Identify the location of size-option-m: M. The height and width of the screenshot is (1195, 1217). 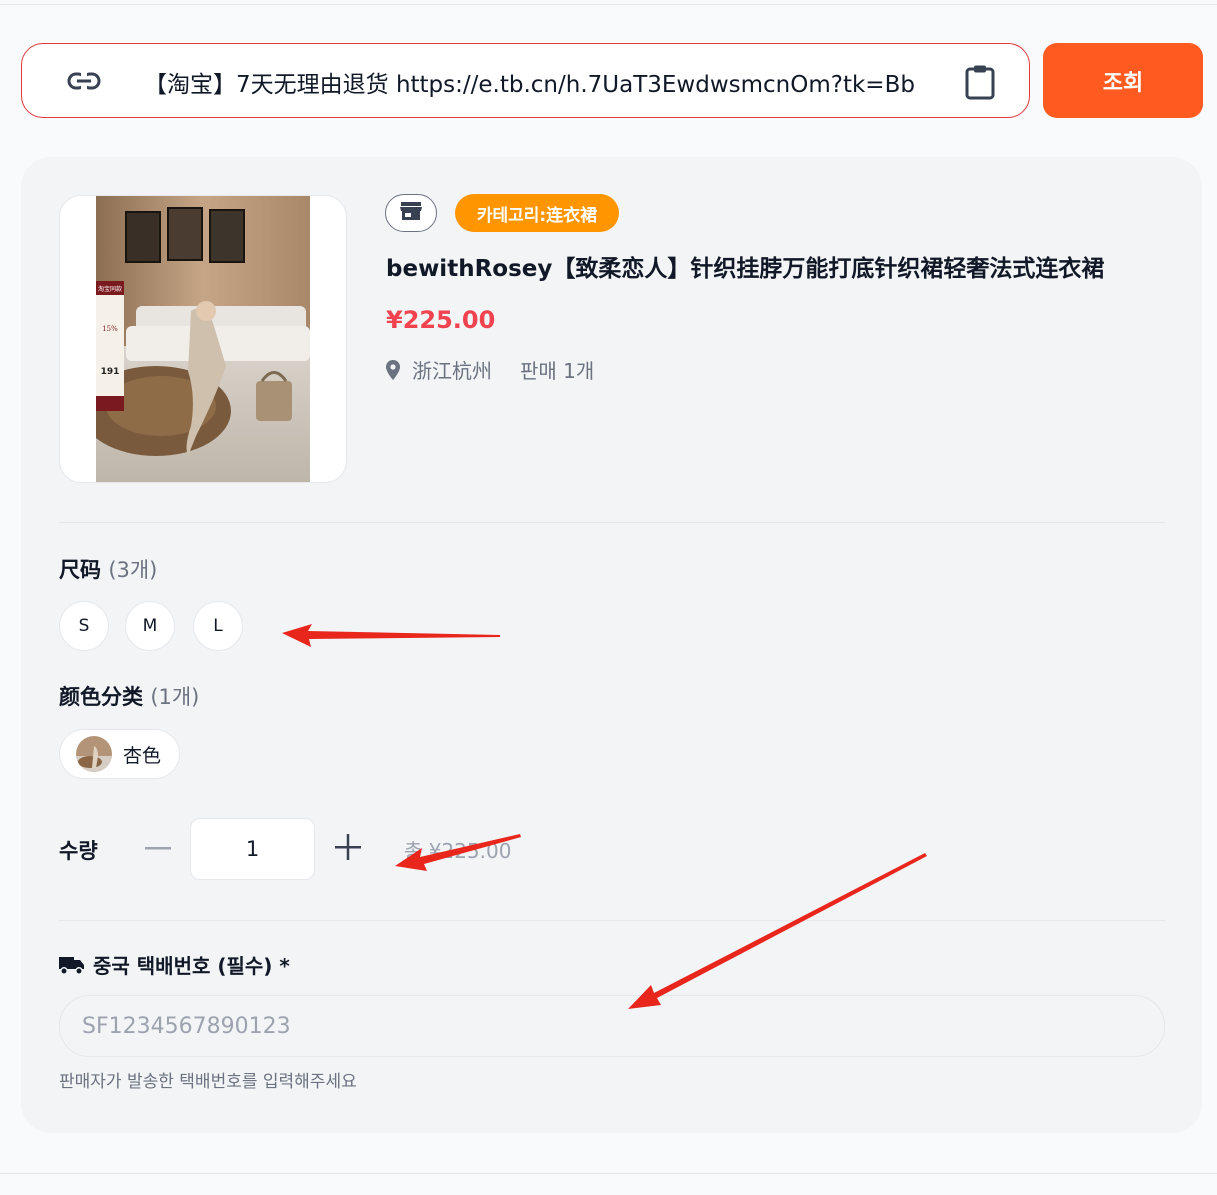
(150, 626).